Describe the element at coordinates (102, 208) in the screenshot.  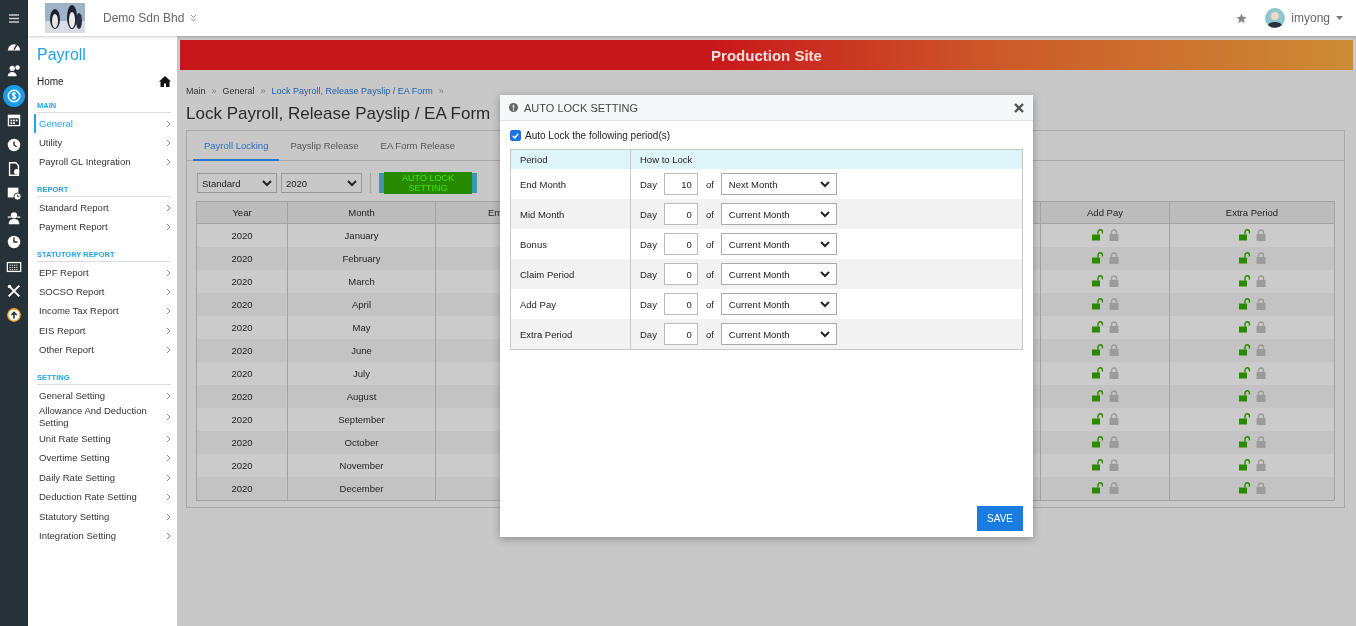
I see `sidebar-item: Standard Report` at that location.